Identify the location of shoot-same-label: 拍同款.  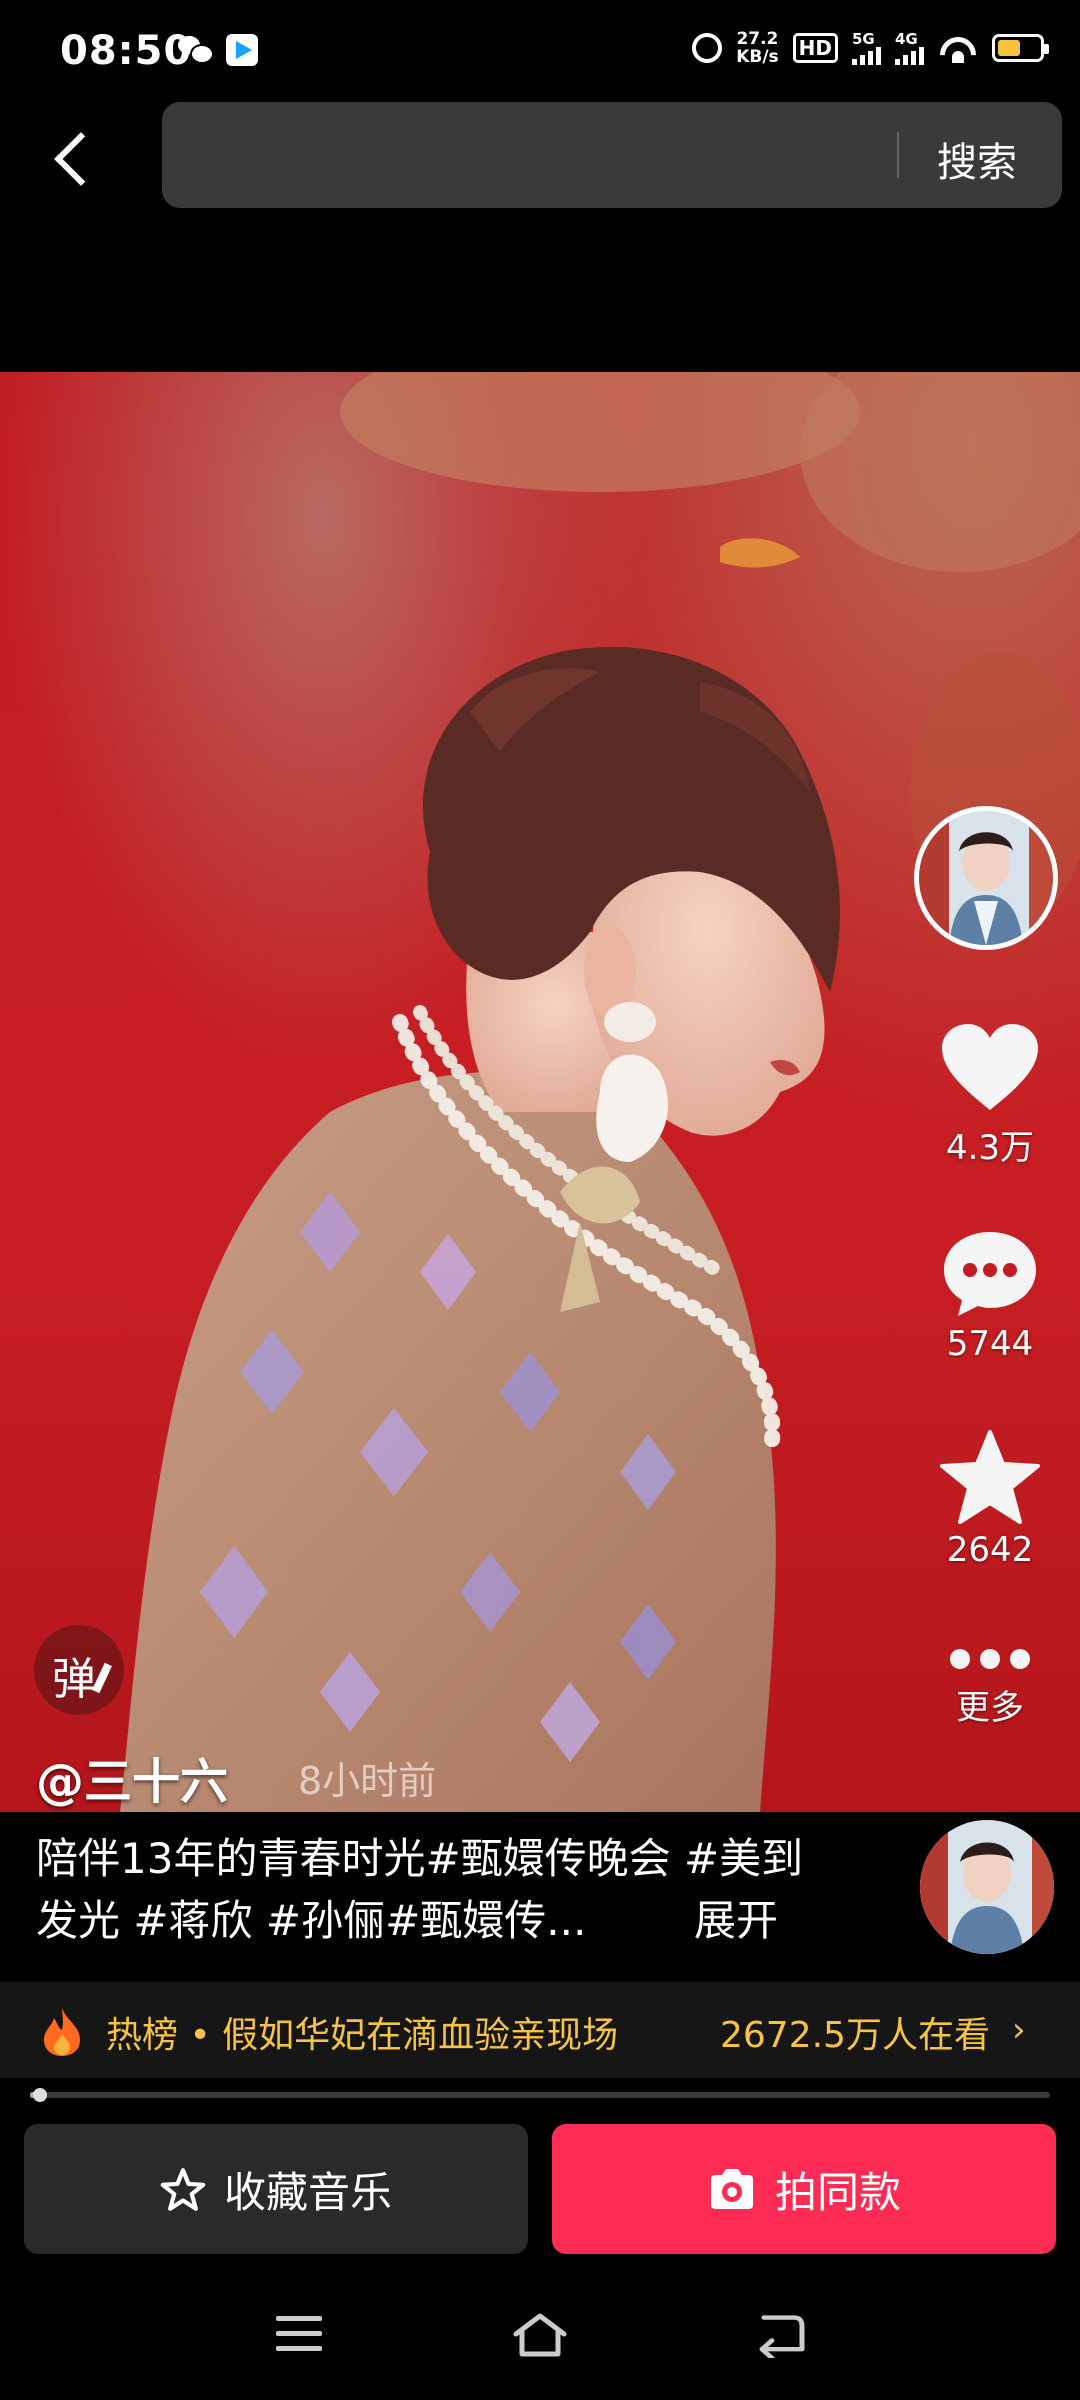
(837, 2192).